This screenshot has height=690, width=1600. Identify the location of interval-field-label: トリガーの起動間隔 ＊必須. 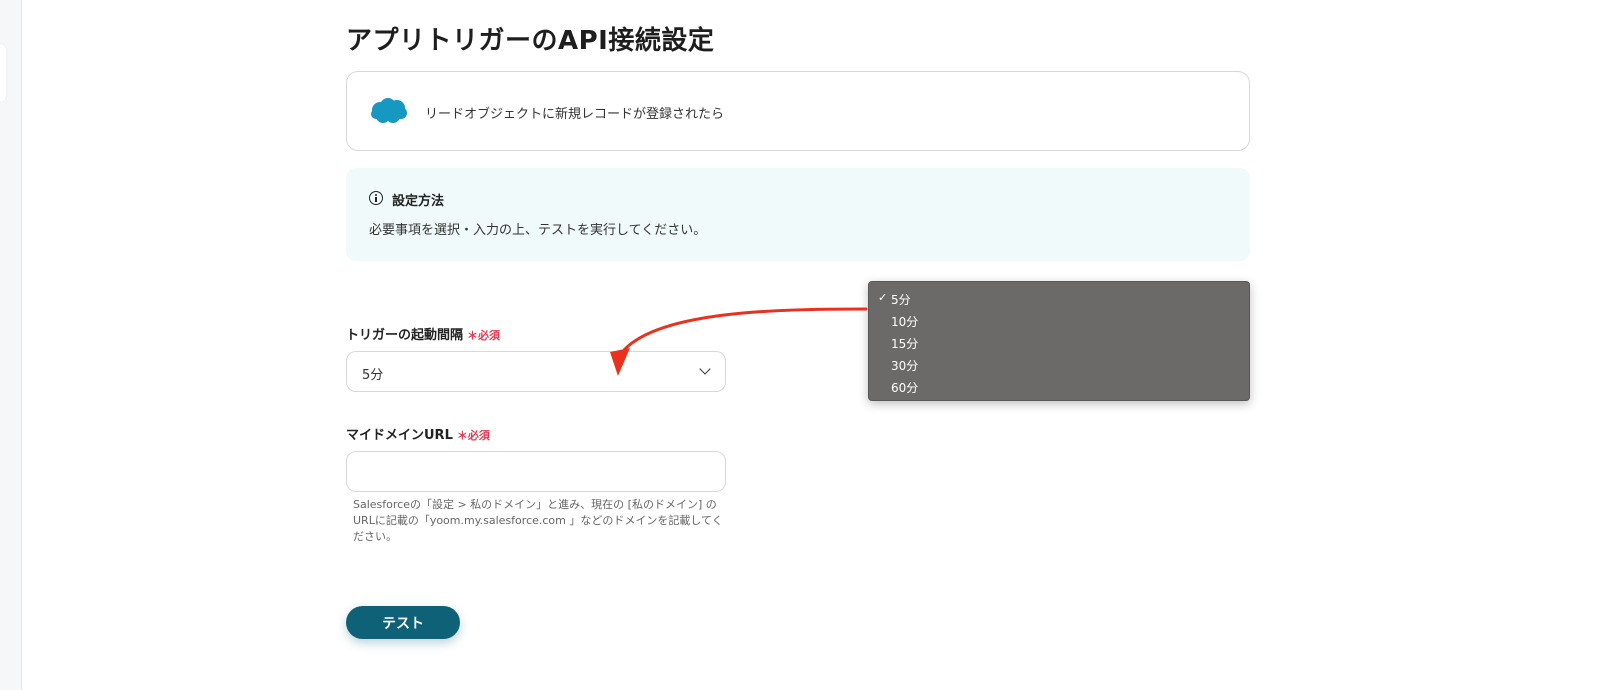
(423, 333).